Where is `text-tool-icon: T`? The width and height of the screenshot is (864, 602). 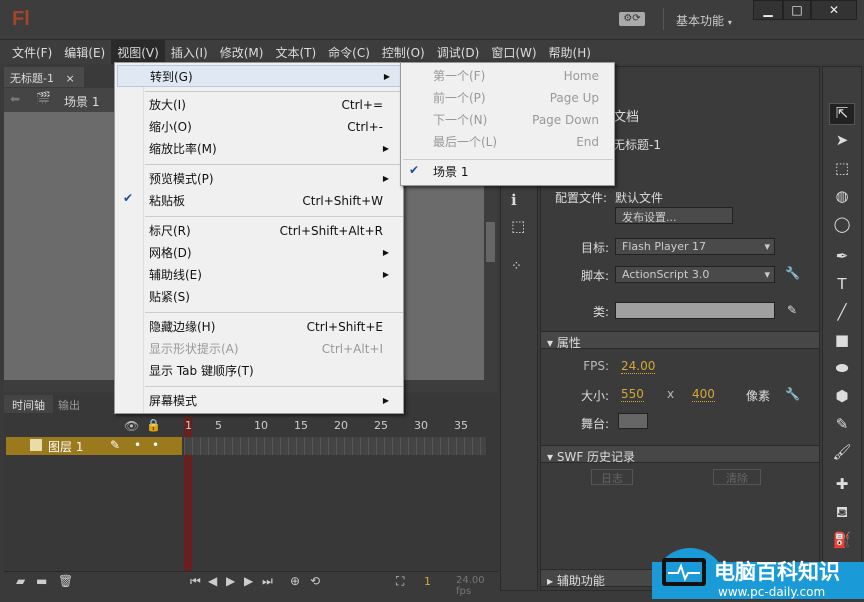
text-tool-icon: T is located at coordinates (842, 286).